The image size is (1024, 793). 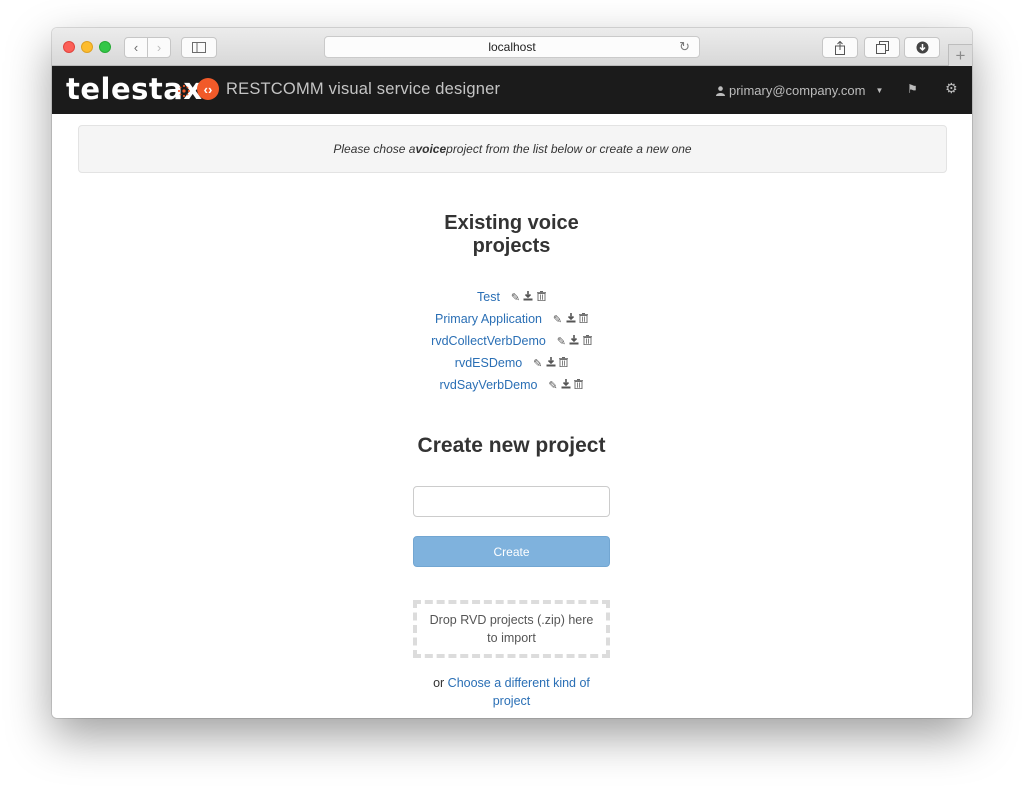 I want to click on project-link: rvdCollectVerbDemo, so click(x=488, y=341).